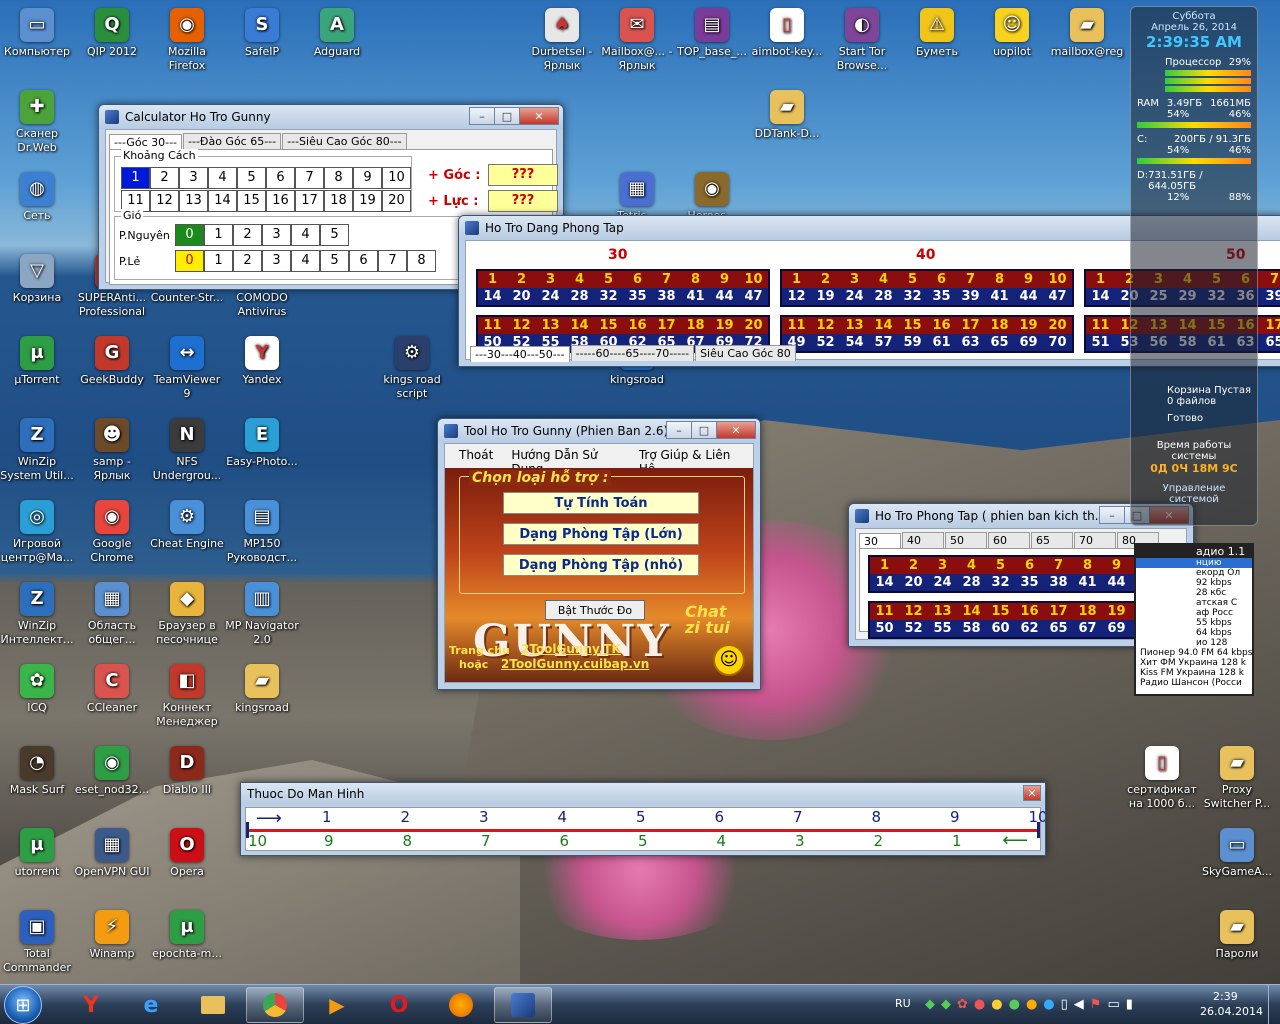 Image resolution: width=1280 pixels, height=1024 pixels. Describe the element at coordinates (745, 353) in the screenshot. I see `tab-sieu-cao-80: Siêu Cao Góc 80` at that location.